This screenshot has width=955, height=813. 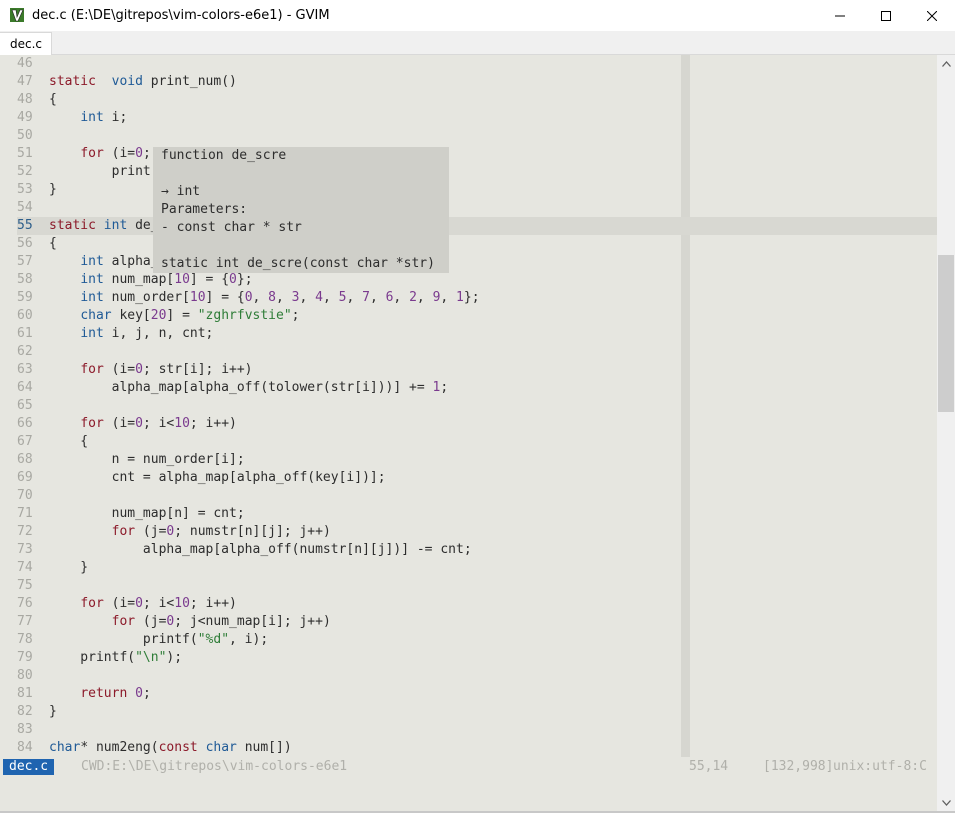 I want to click on line-number: 80, so click(x=25, y=675).